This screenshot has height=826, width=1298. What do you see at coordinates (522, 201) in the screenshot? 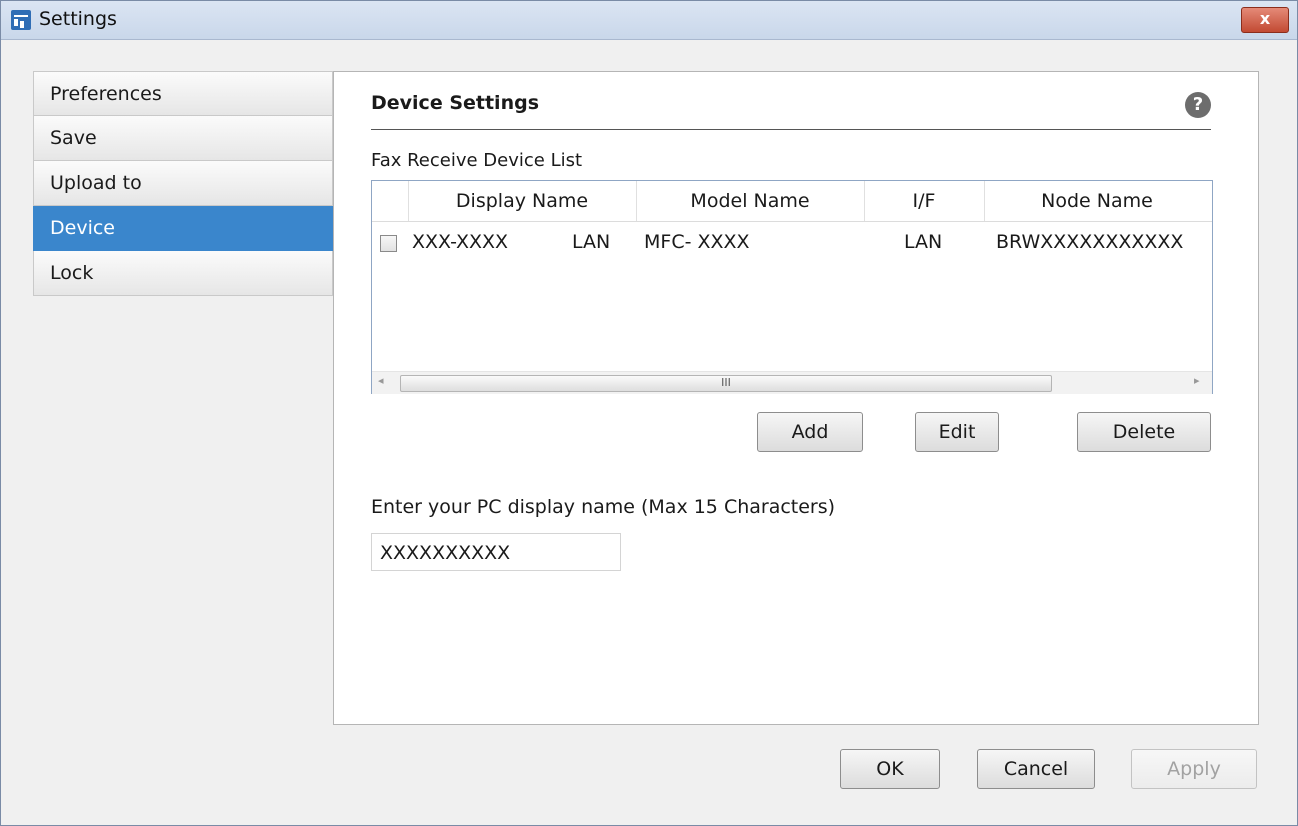
I see `column-header-display-name: Display Name` at bounding box center [522, 201].